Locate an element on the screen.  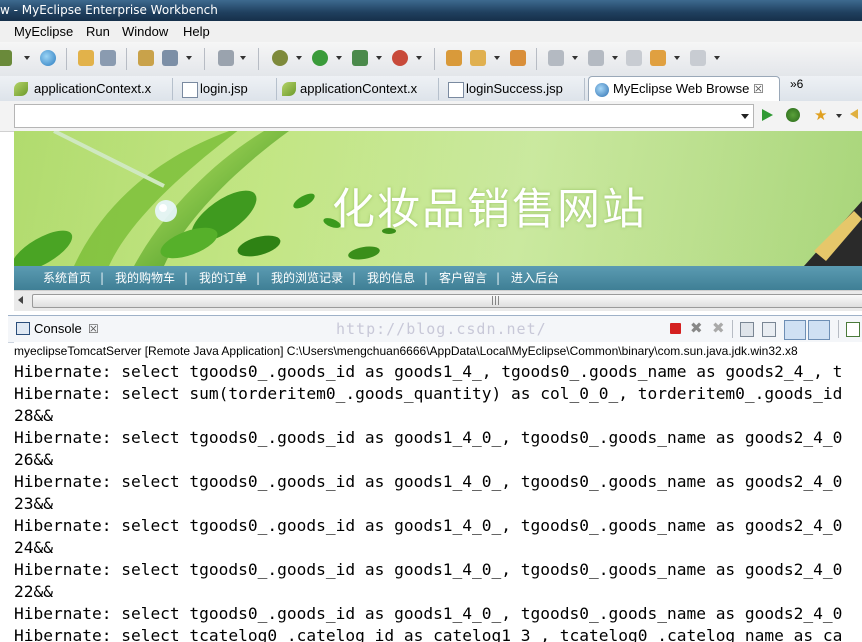
refresh-gear-icon is located at coordinates (793, 115).